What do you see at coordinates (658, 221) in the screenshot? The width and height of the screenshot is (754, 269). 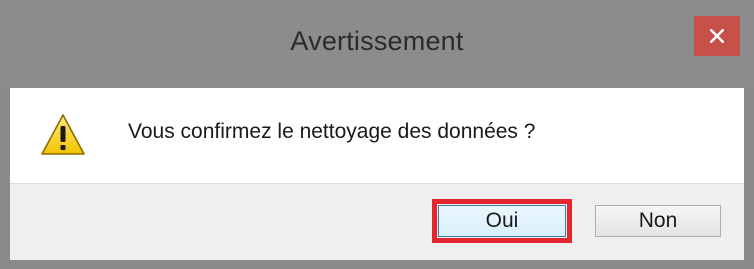 I see `no-button: Non` at bounding box center [658, 221].